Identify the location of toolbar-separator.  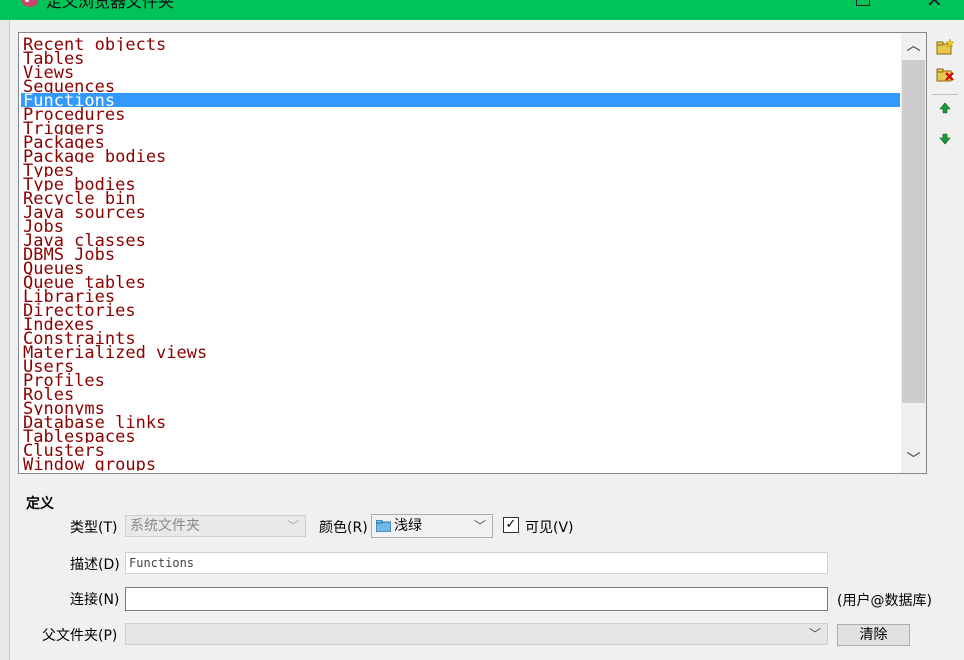
(945, 94).